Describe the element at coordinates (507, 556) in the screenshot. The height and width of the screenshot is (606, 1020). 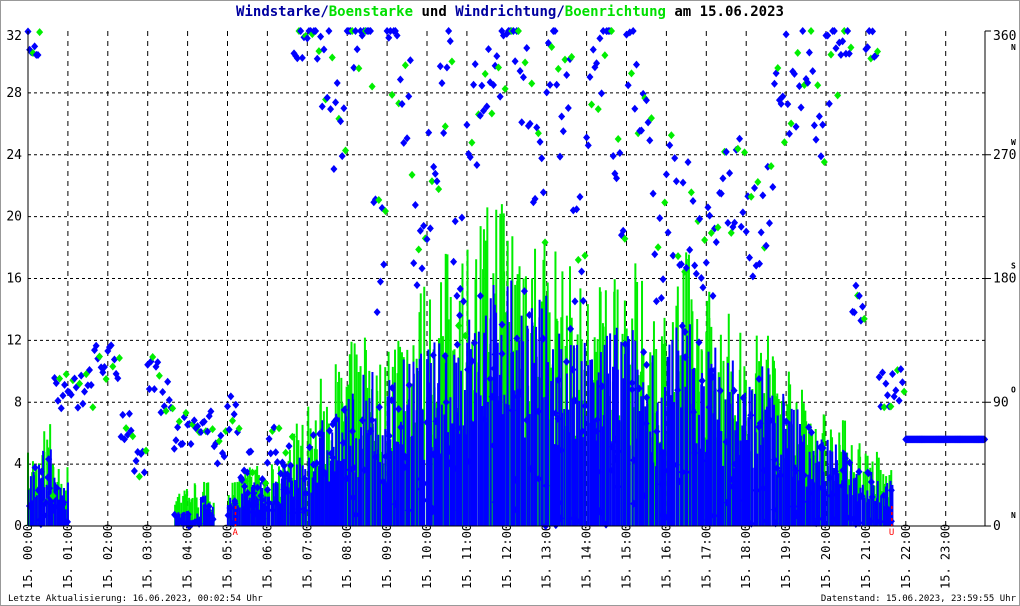
I see `x-tick-label: 15. 12:00` at that location.